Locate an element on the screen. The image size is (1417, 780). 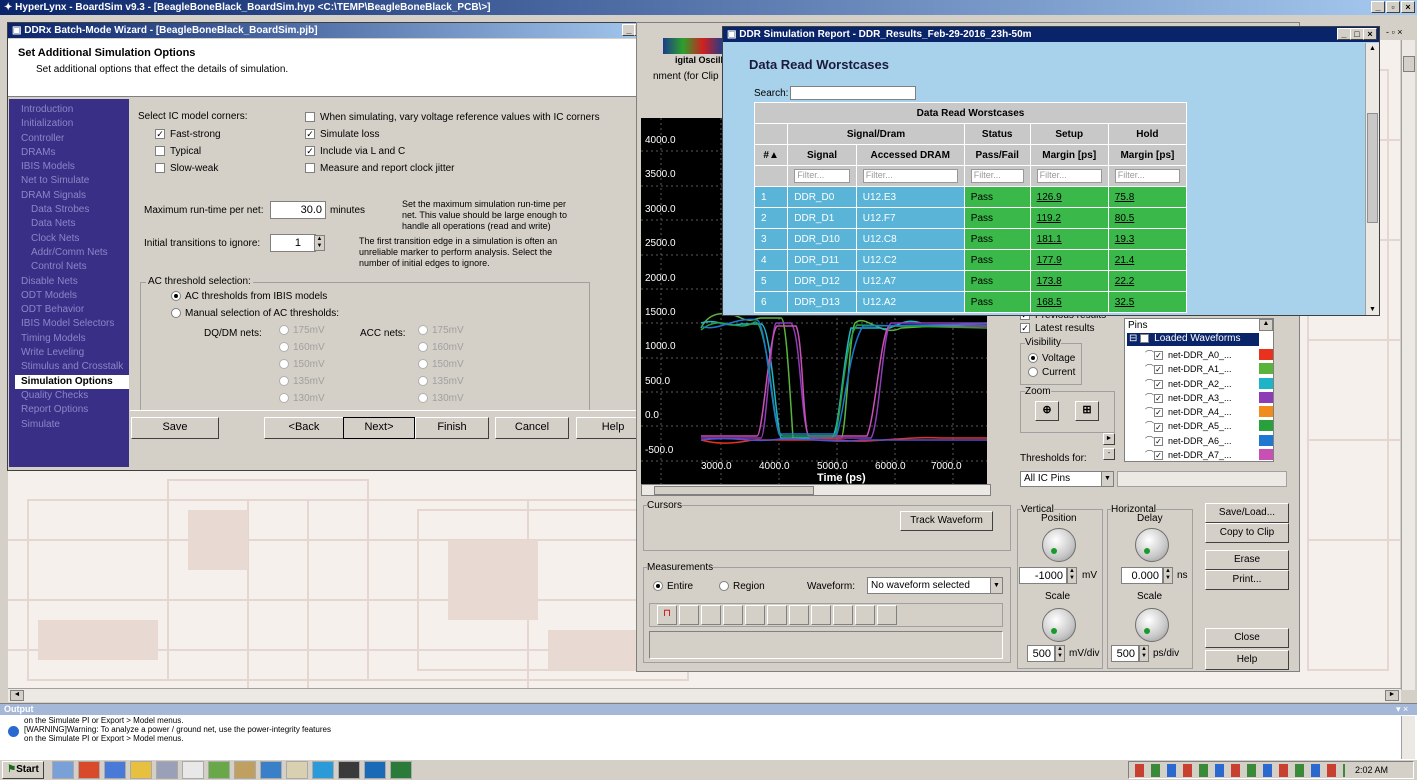
wizard-nav-item: Report Options is located at coordinates (75, 410).